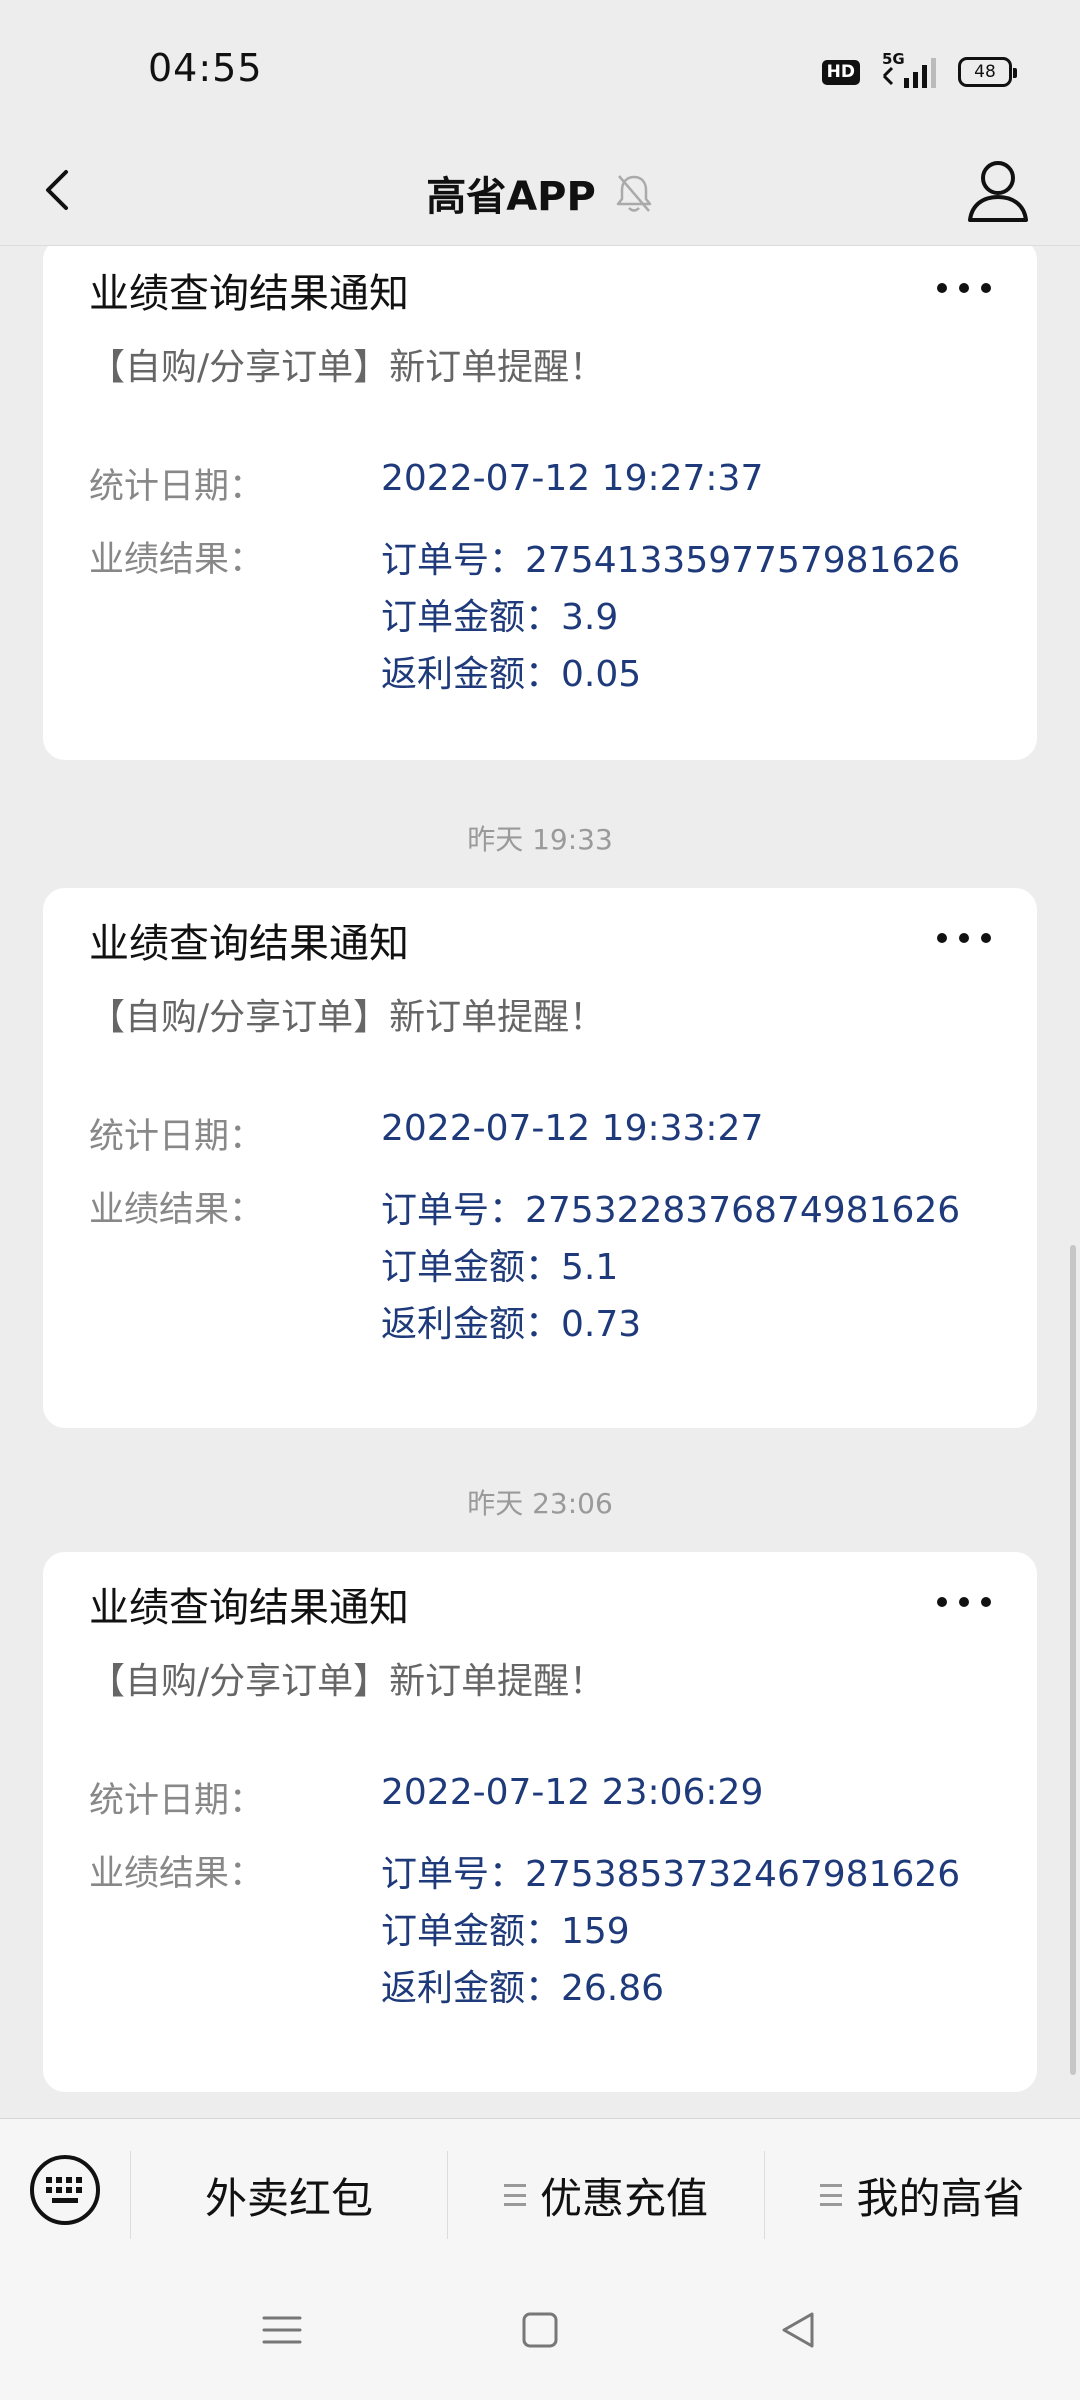 This screenshot has width=1080, height=2400. I want to click on timestamp-separator: 昨天 23:06, so click(540, 1503).